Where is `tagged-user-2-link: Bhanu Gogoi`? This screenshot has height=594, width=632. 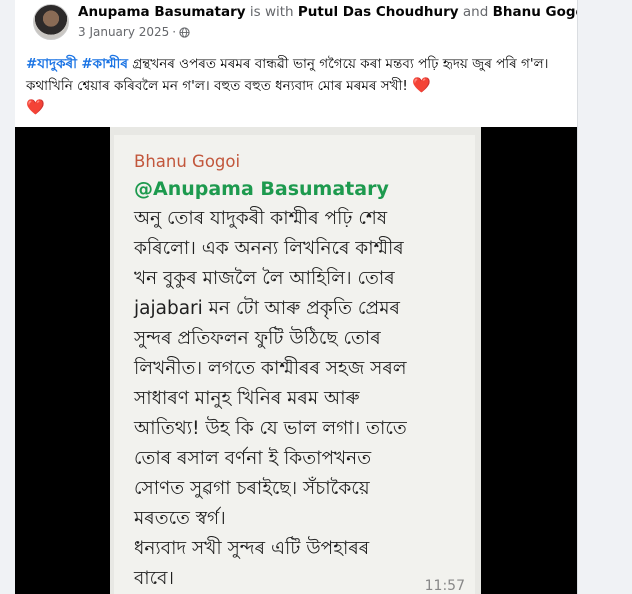
tagged-user-2-link: Bhanu Gogoi is located at coordinates (535, 12).